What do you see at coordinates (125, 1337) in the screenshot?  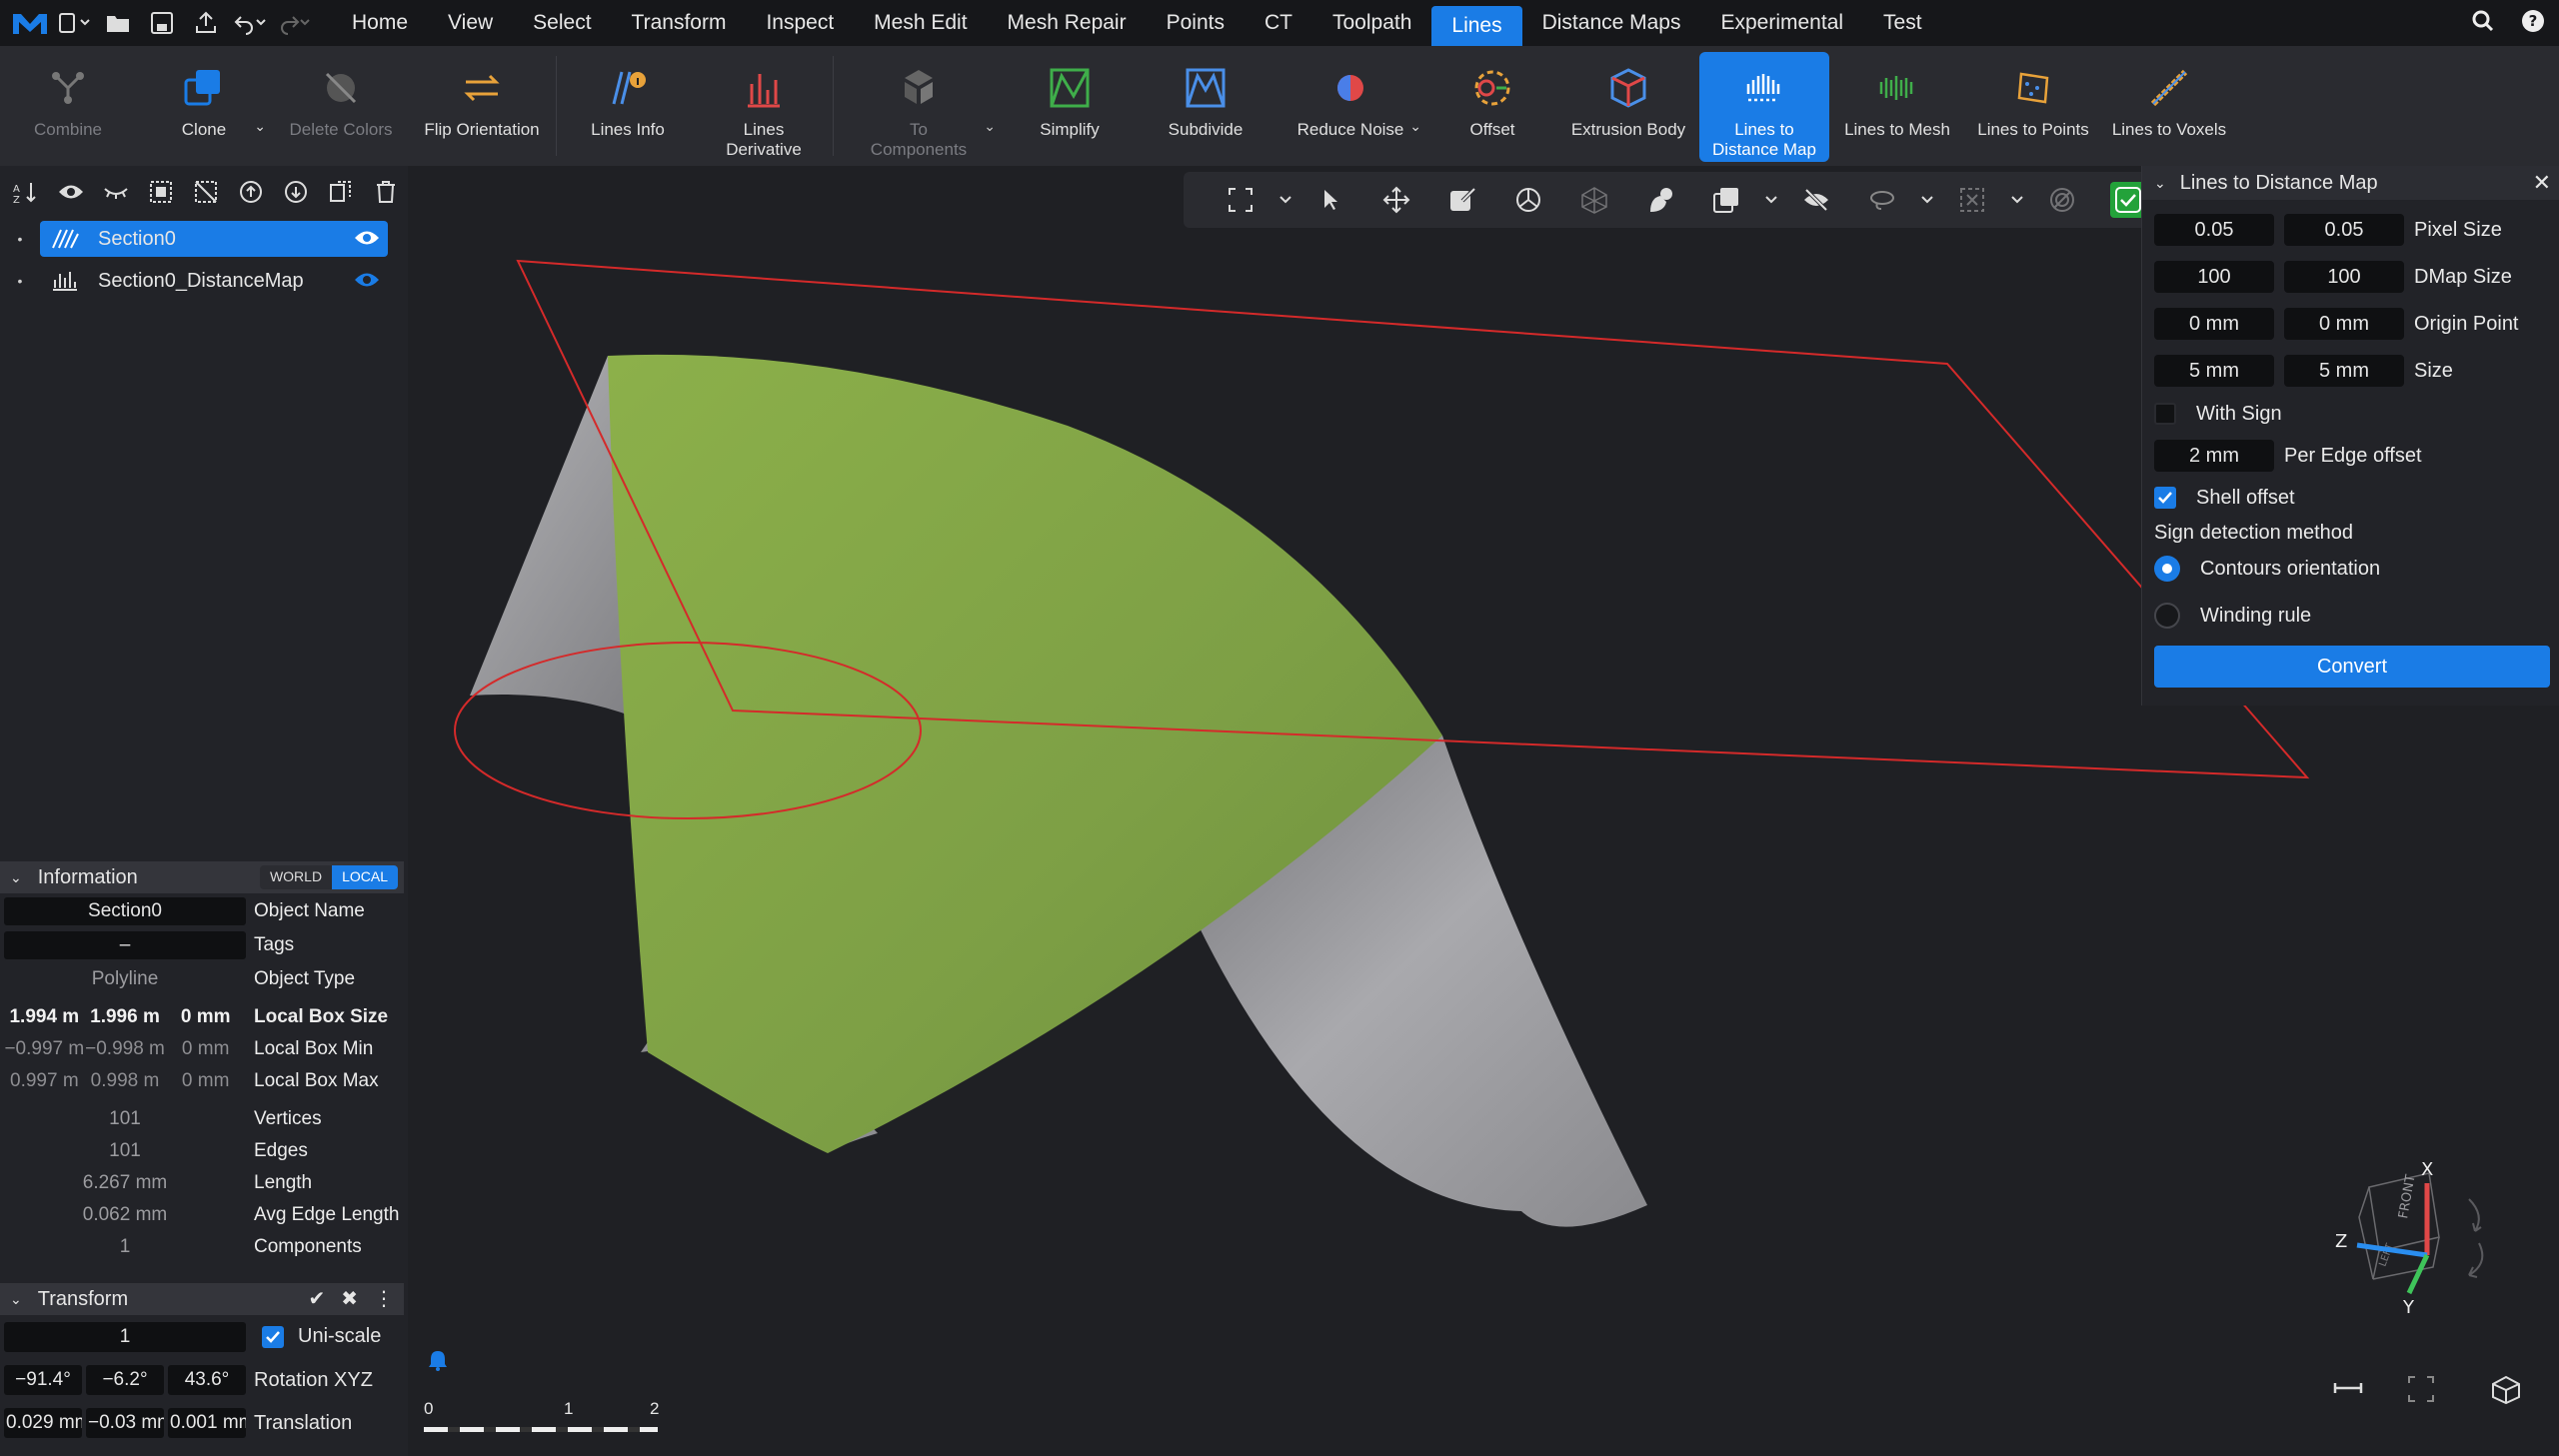 I see `scale-field: 1` at bounding box center [125, 1337].